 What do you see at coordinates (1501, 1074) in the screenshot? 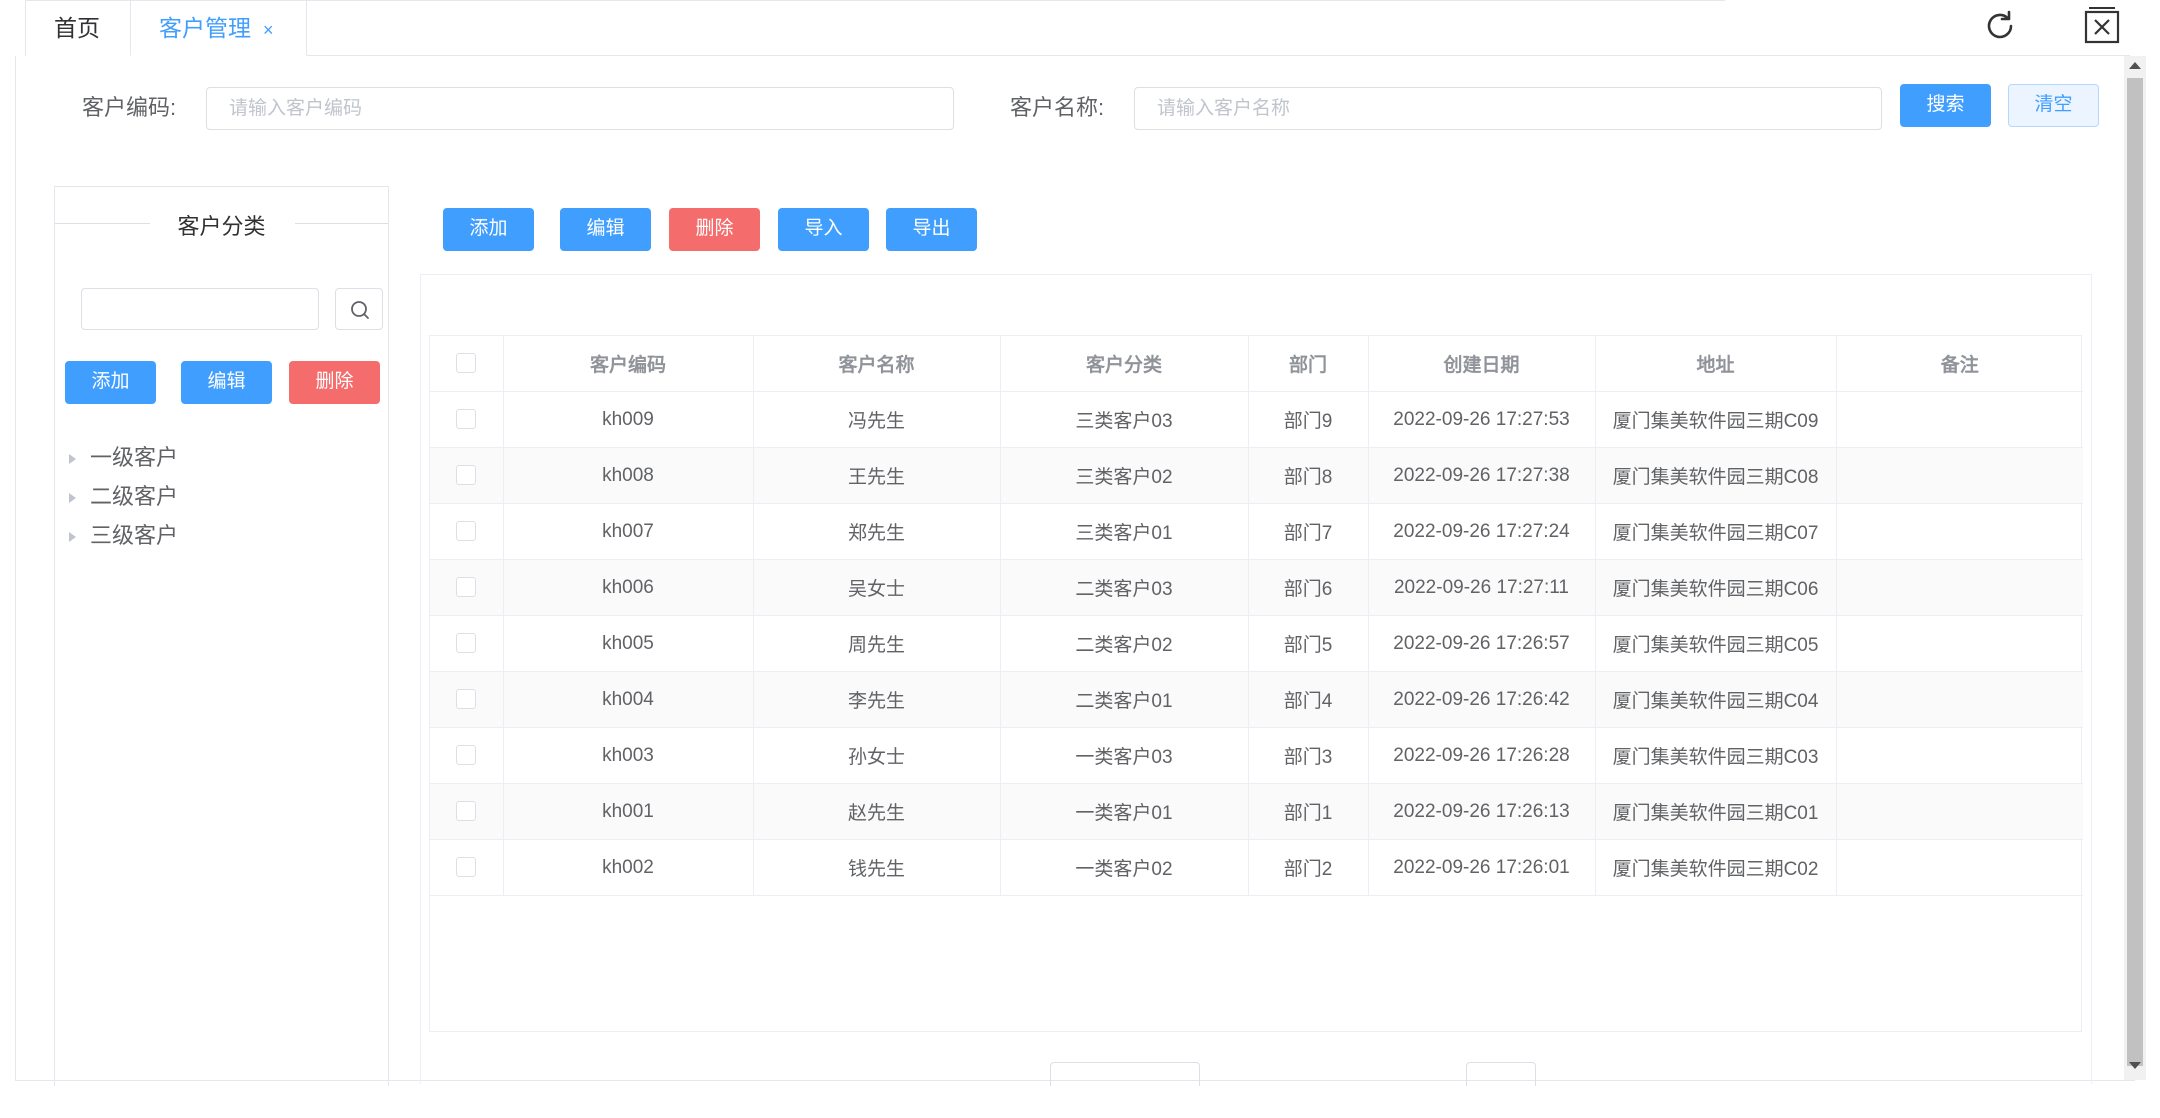
I see `page-jump-input` at bounding box center [1501, 1074].